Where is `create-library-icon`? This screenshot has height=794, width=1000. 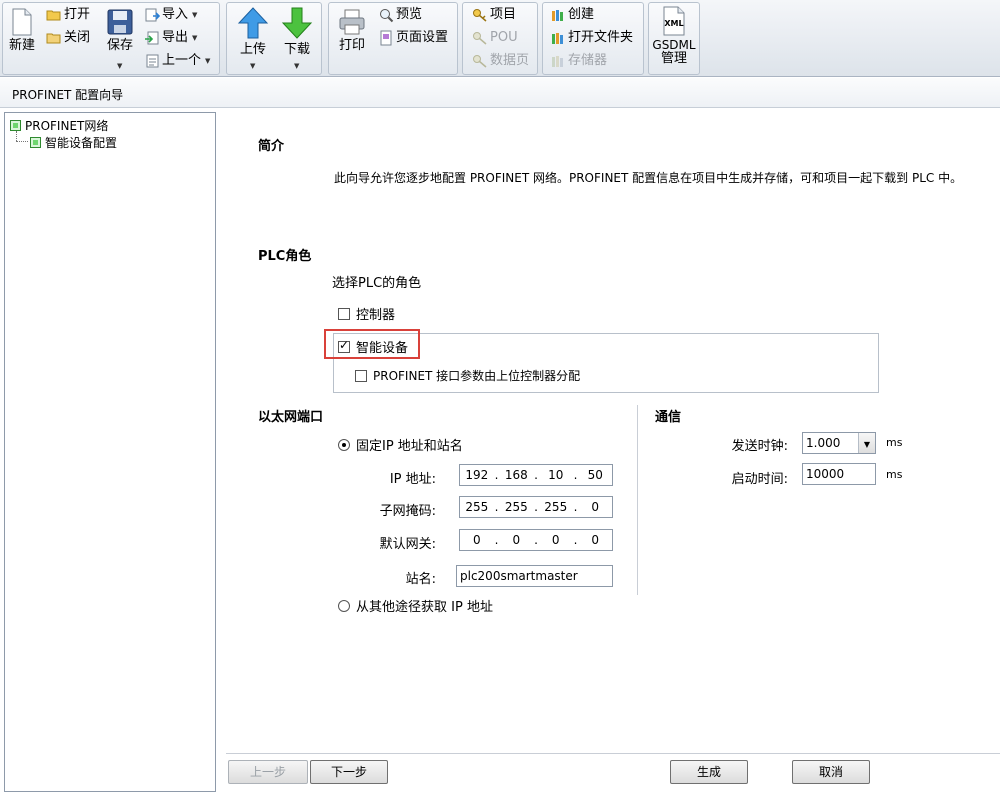 create-library-icon is located at coordinates (557, 15).